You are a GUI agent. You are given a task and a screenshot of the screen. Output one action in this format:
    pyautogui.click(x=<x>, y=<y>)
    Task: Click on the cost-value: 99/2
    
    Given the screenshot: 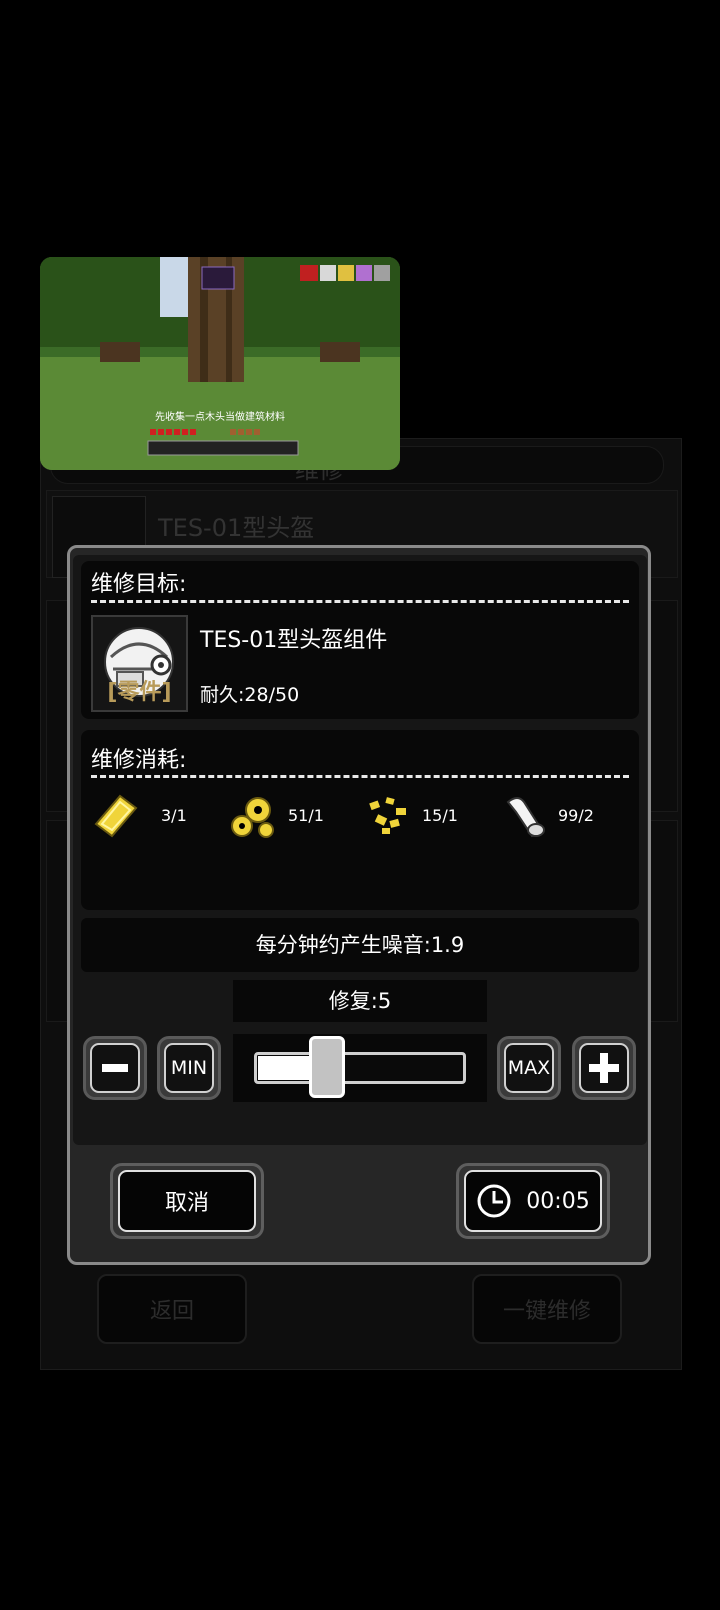 What is the action you would take?
    pyautogui.click(x=576, y=815)
    